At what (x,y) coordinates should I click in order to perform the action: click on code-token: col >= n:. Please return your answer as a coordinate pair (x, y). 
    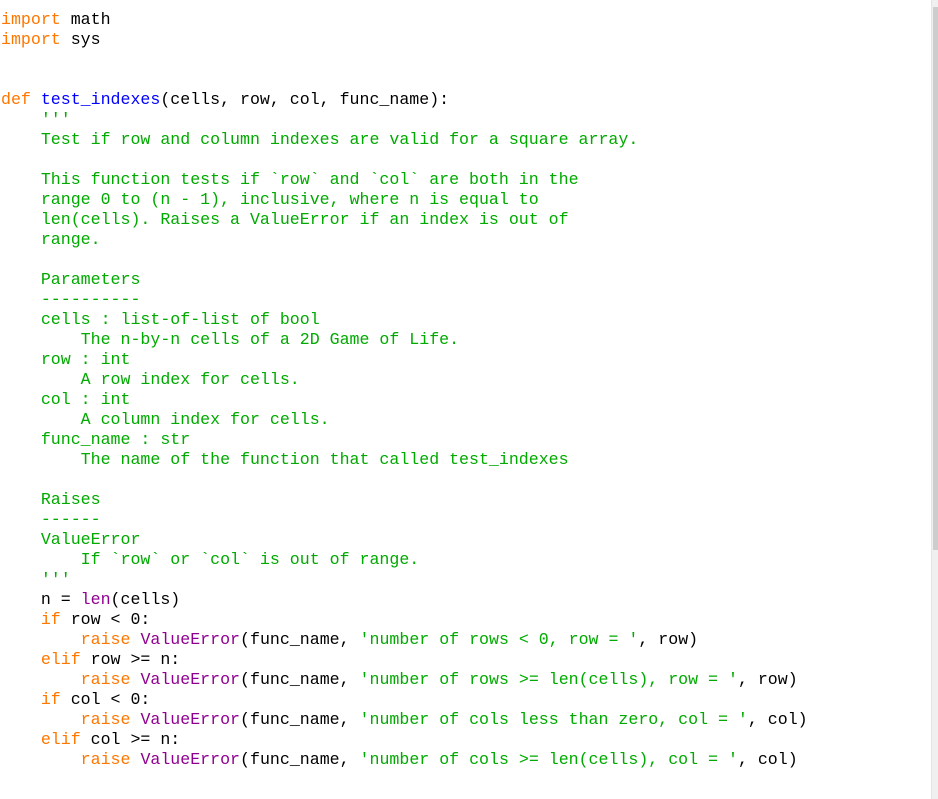
    Looking at the image, I should click on (130, 739).